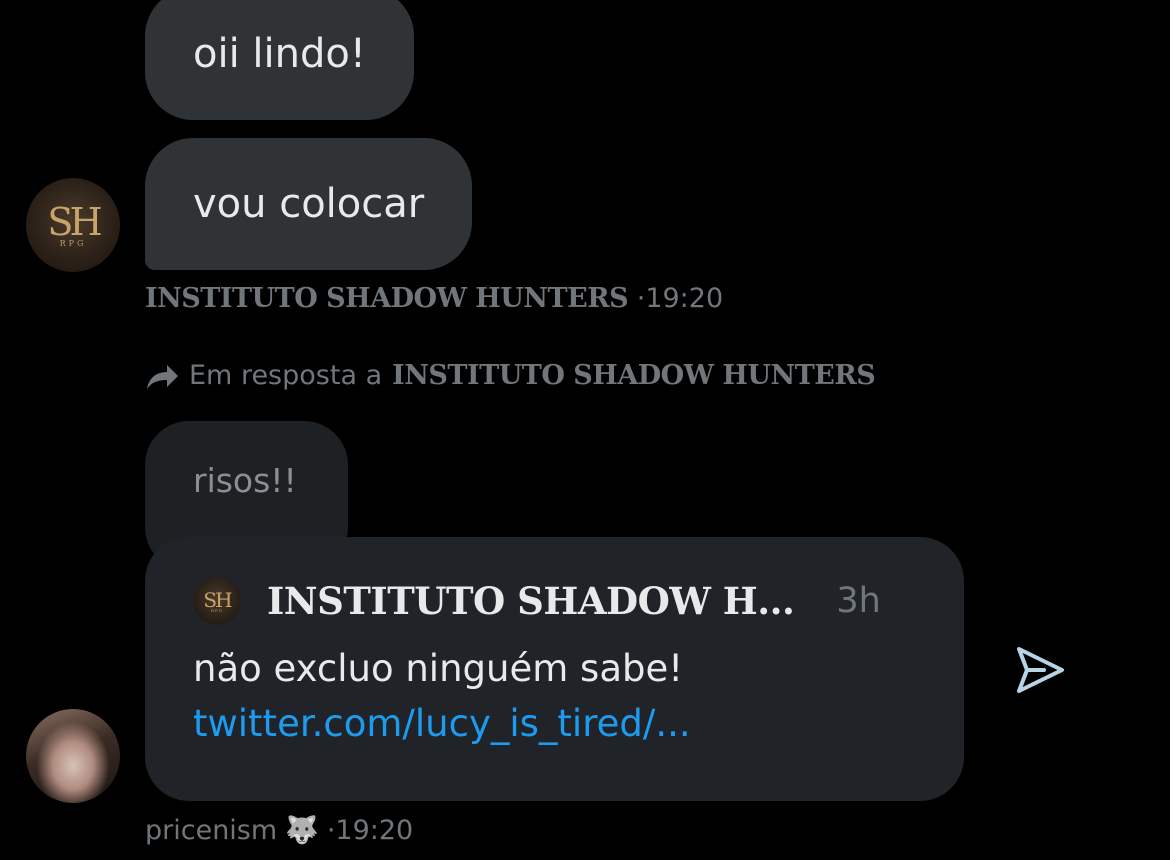 The width and height of the screenshot is (1170, 860). What do you see at coordinates (162, 376) in the screenshot?
I see `reply-arrow-icon` at bounding box center [162, 376].